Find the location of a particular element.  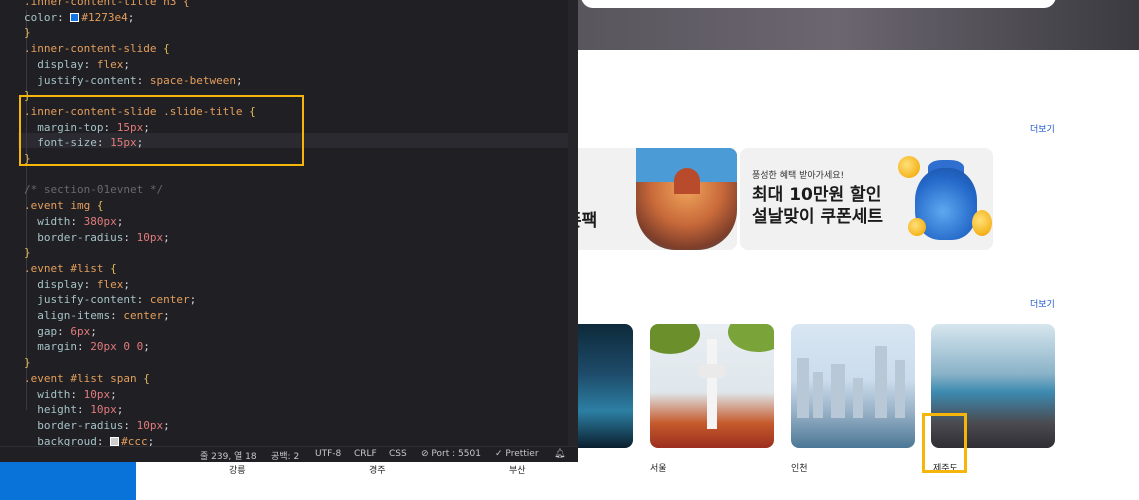

token: flex is located at coordinates (110, 284).